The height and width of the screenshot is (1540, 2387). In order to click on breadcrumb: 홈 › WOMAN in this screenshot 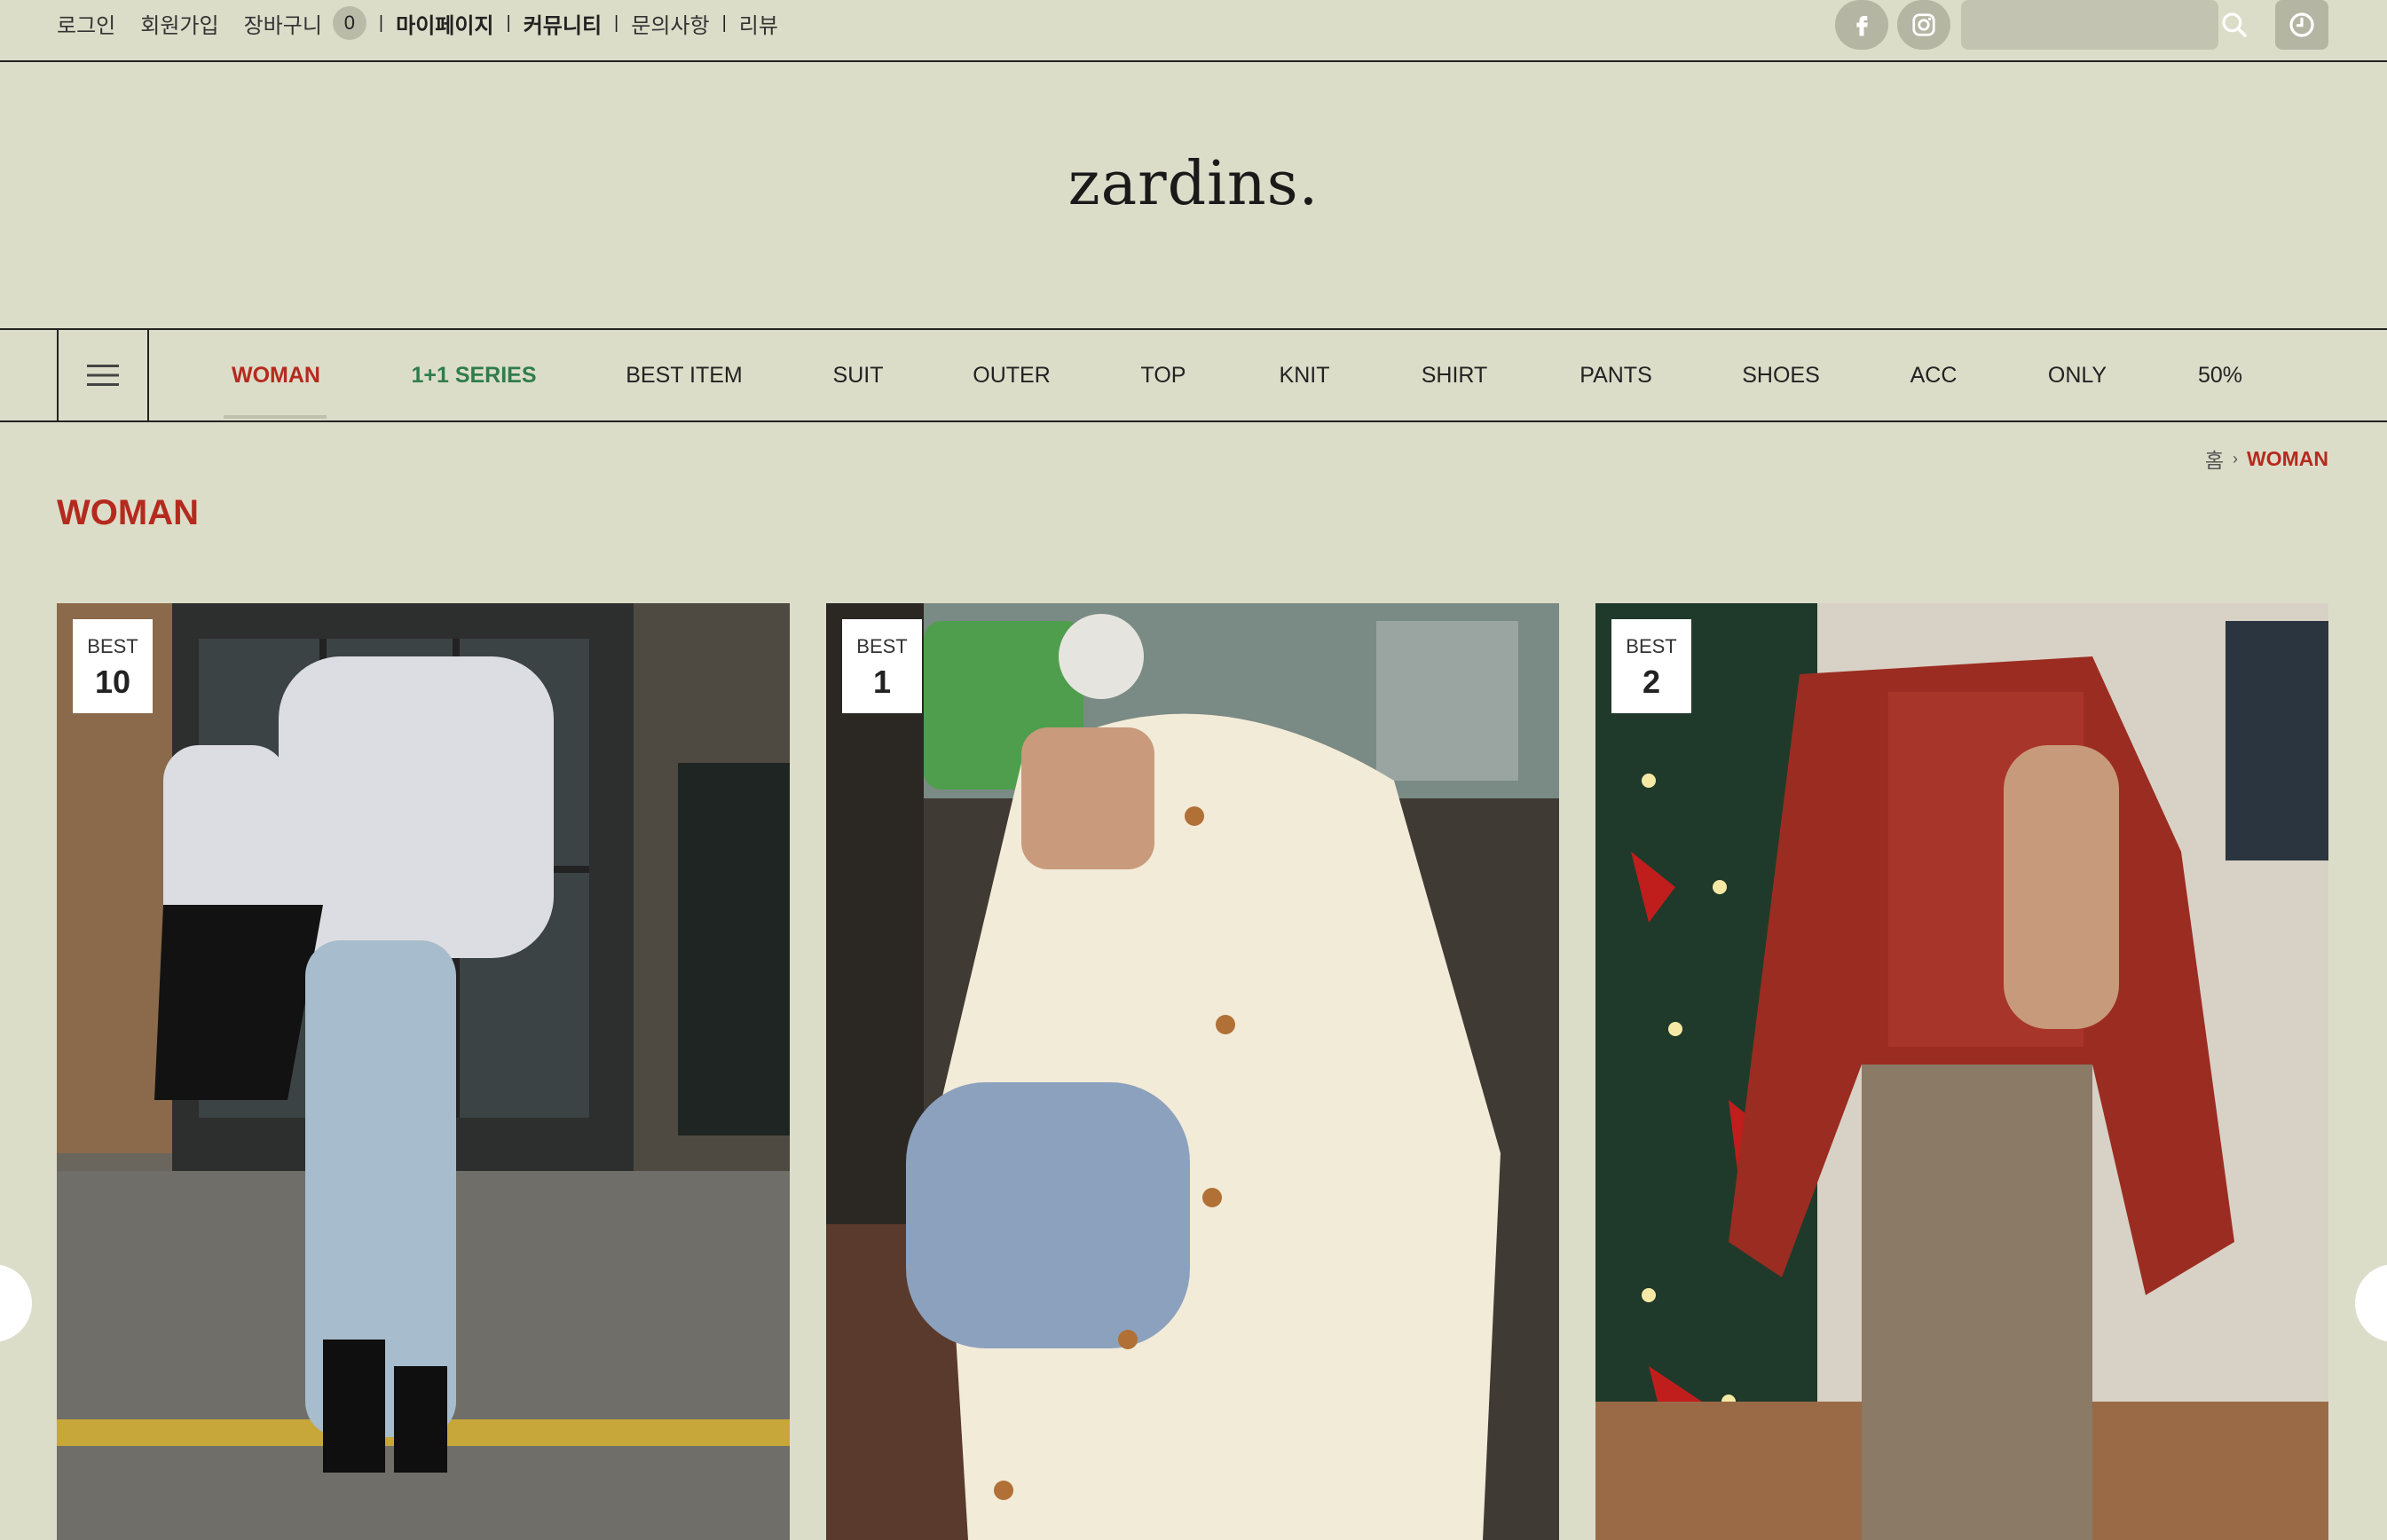, I will do `click(2266, 459)`.